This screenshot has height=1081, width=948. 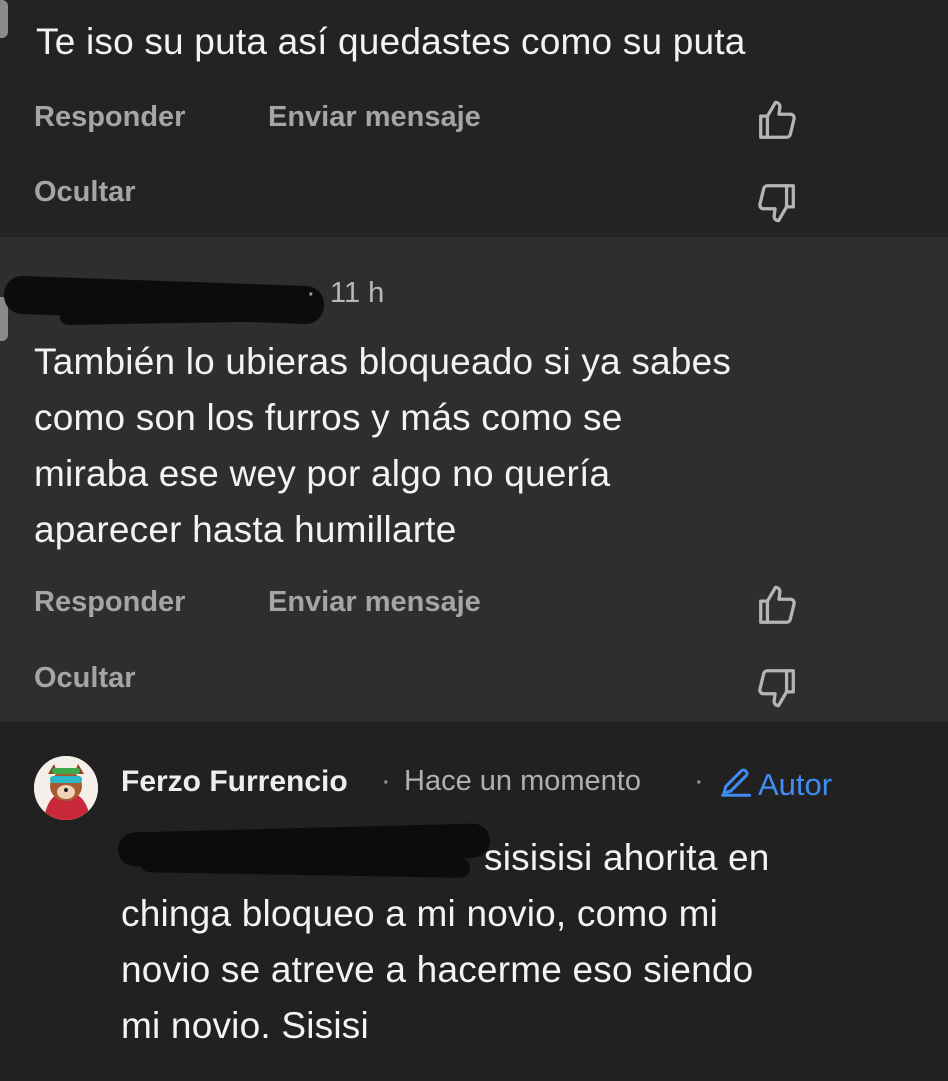 I want to click on author-badge-label: Autor, so click(x=795, y=784).